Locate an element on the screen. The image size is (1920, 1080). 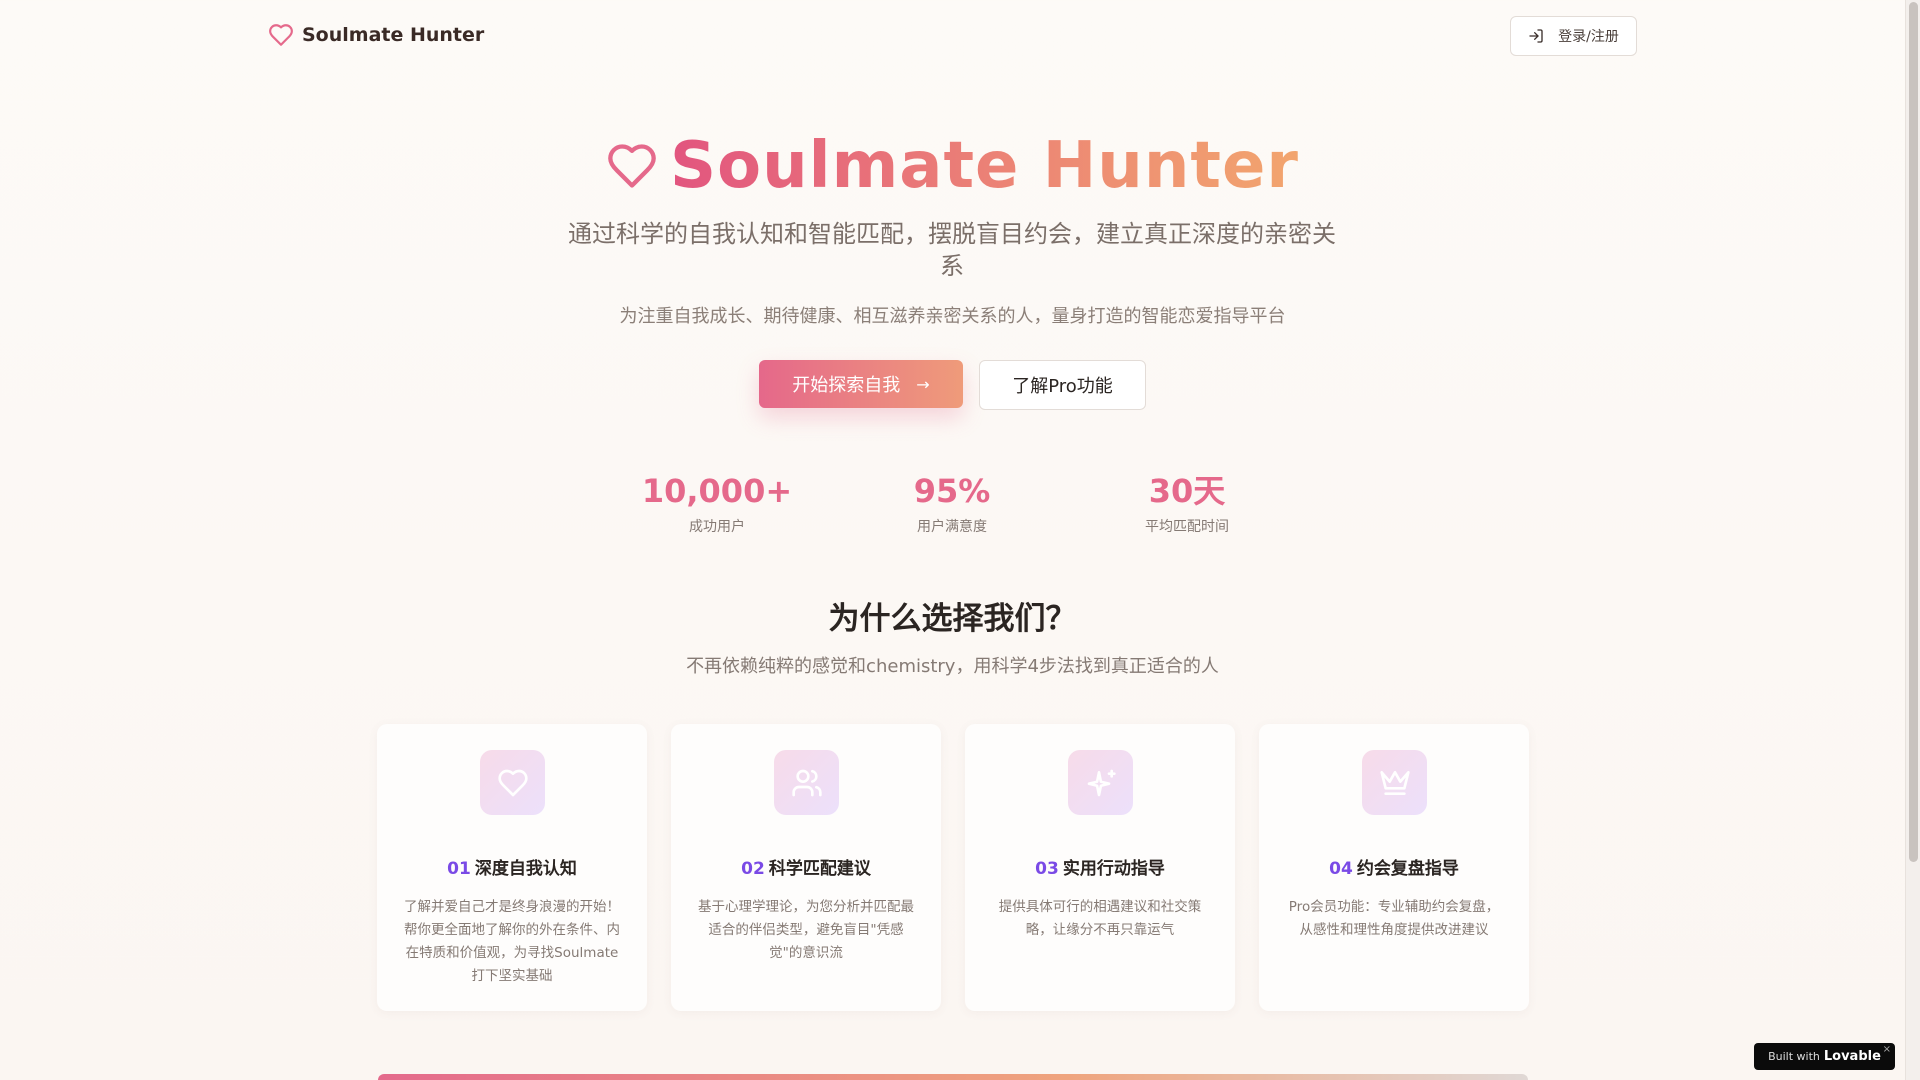
why-title: 为什么选择我们？ is located at coordinates (952, 619).